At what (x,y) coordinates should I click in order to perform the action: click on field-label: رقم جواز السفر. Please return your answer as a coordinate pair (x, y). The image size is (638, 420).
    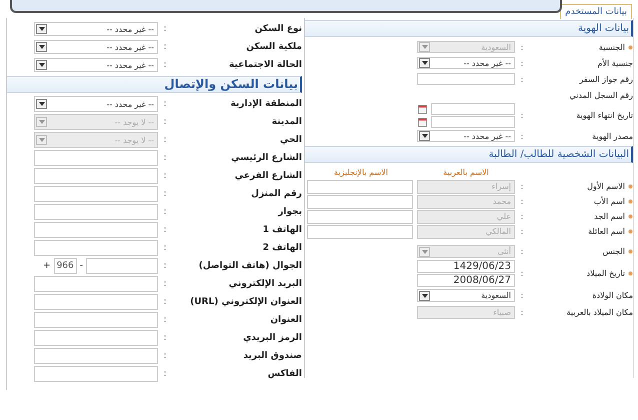
    Looking at the image, I should click on (606, 79).